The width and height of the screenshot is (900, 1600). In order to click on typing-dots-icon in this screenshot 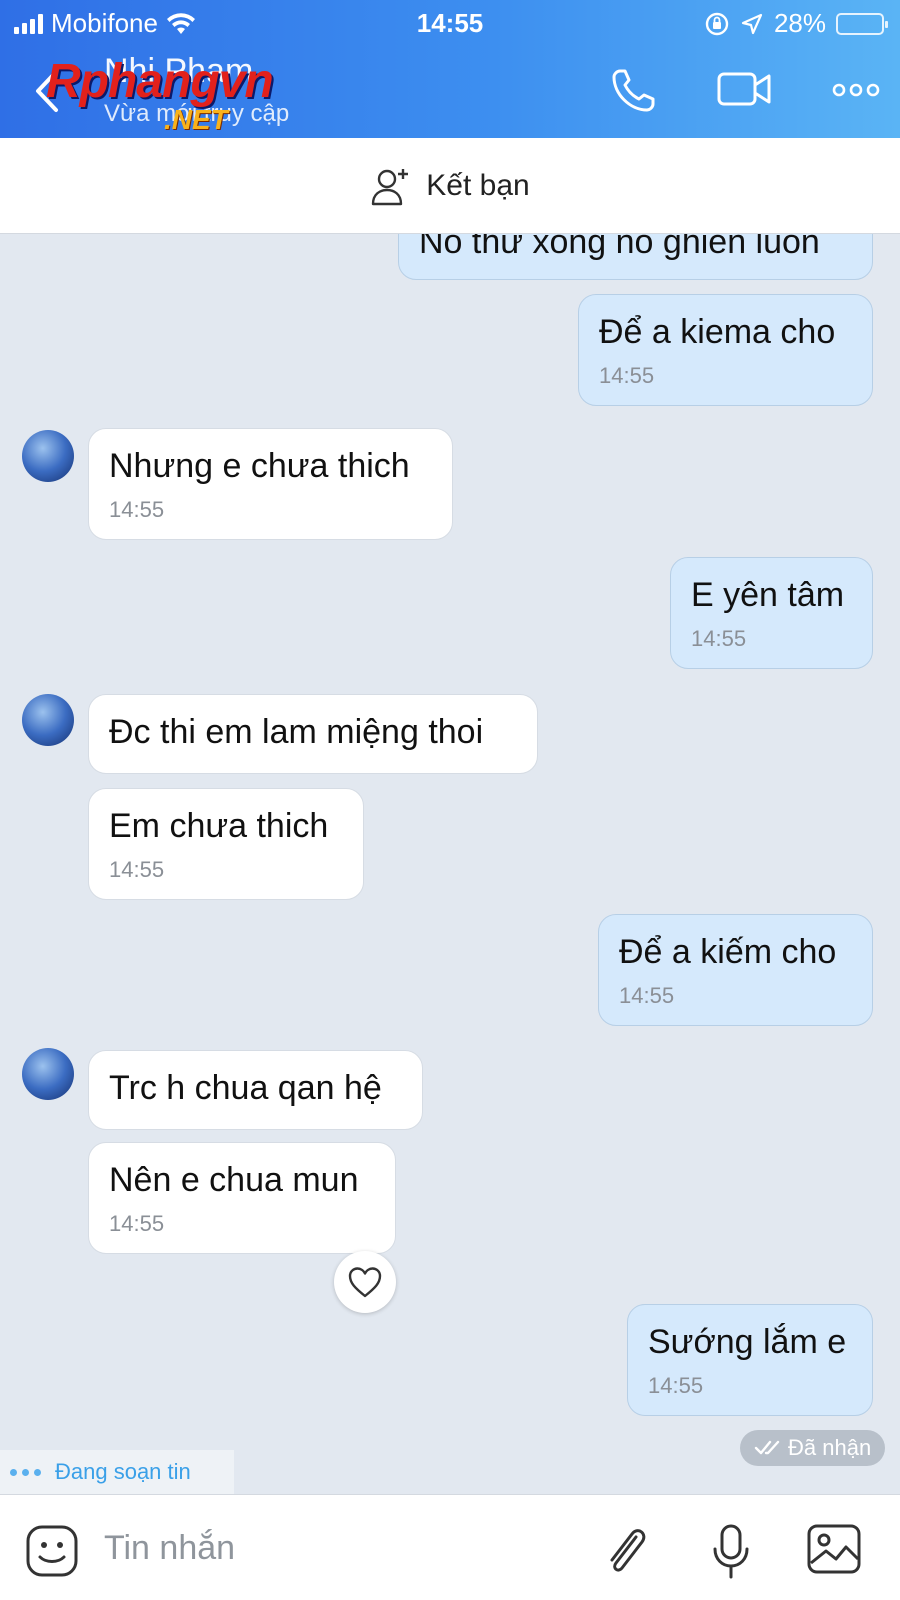, I will do `click(25, 1472)`.